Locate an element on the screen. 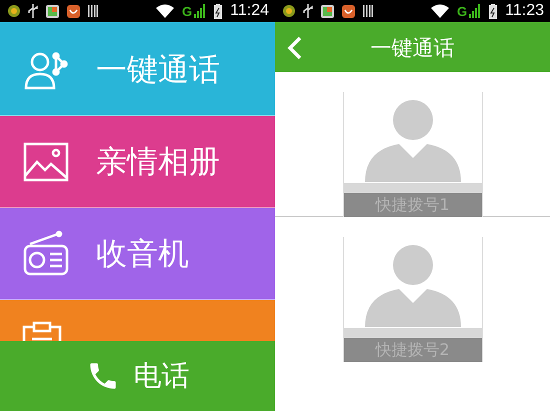 This screenshot has height=411, width=550. menu-label: 一键通话 is located at coordinates (158, 70).